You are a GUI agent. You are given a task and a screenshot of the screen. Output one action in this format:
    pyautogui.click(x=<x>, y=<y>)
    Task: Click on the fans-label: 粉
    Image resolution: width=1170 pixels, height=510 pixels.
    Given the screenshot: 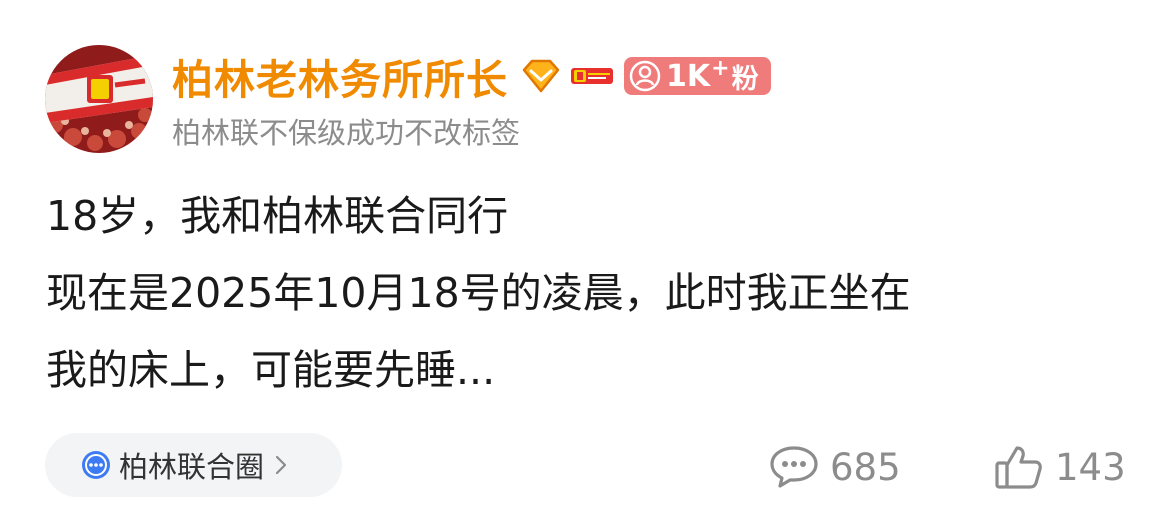 What is the action you would take?
    pyautogui.click(x=745, y=79)
    